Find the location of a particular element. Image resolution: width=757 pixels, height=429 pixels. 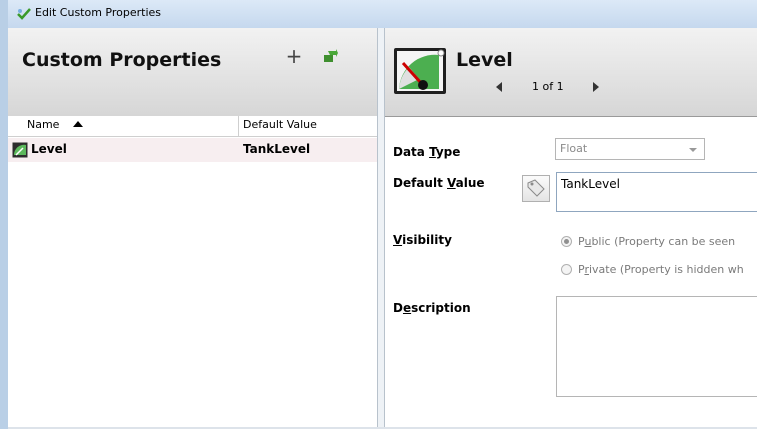

list-column-header is located at coordinates (192, 126).